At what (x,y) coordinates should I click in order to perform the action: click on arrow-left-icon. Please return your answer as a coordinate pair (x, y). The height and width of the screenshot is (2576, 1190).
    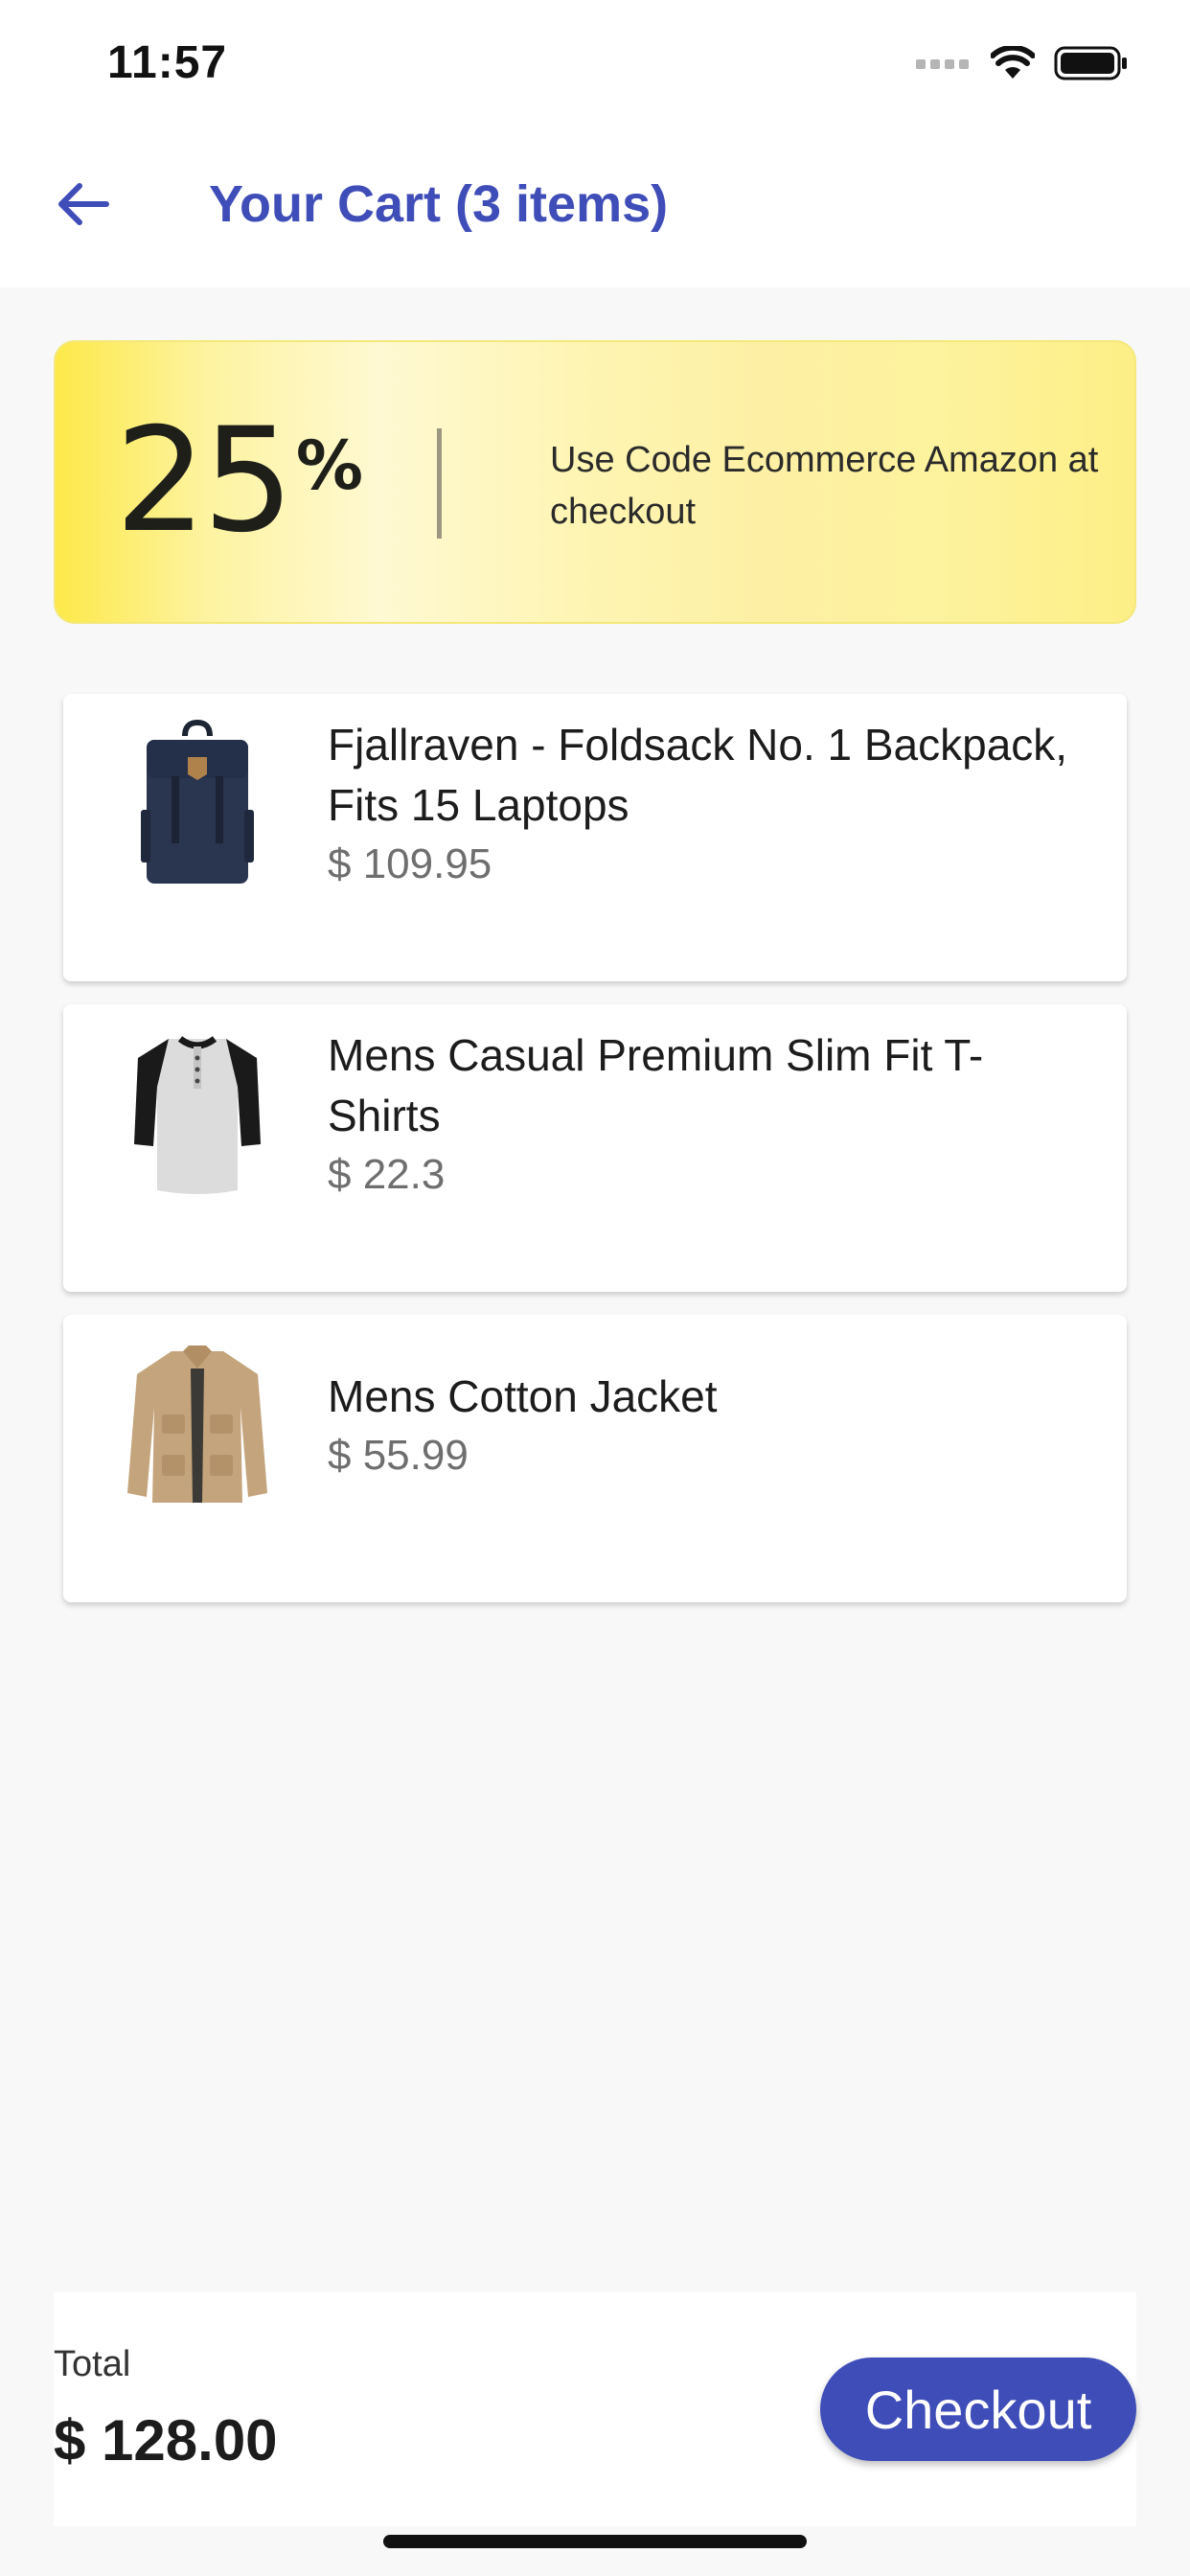
    Looking at the image, I should click on (84, 206).